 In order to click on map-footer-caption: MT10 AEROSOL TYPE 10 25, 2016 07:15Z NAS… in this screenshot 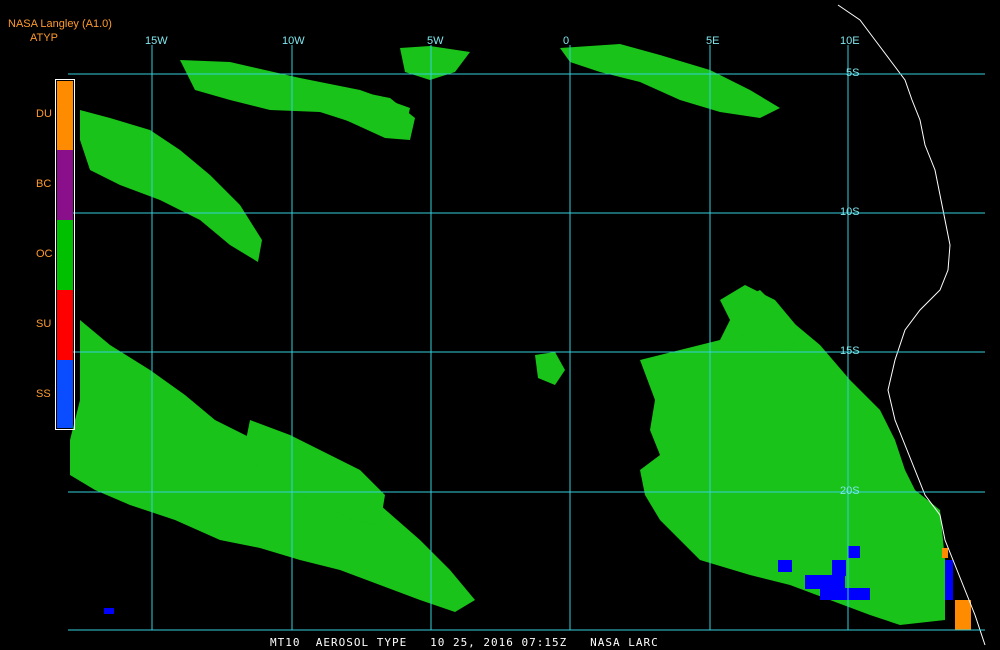, I will do `click(464, 642)`.